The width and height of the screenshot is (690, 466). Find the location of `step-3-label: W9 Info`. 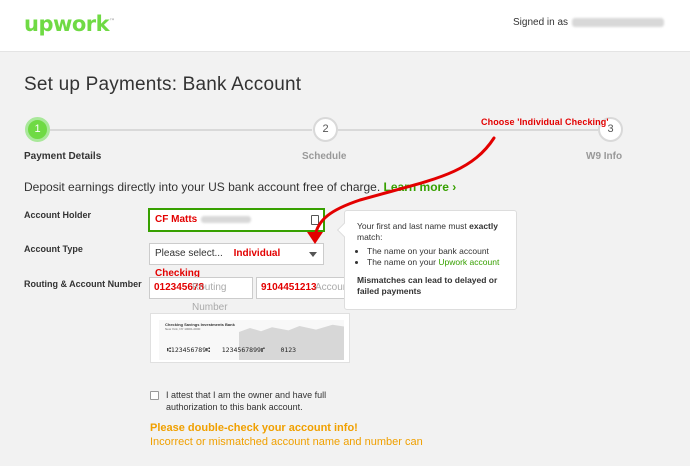

step-3-label: W9 Info is located at coordinates (604, 156).